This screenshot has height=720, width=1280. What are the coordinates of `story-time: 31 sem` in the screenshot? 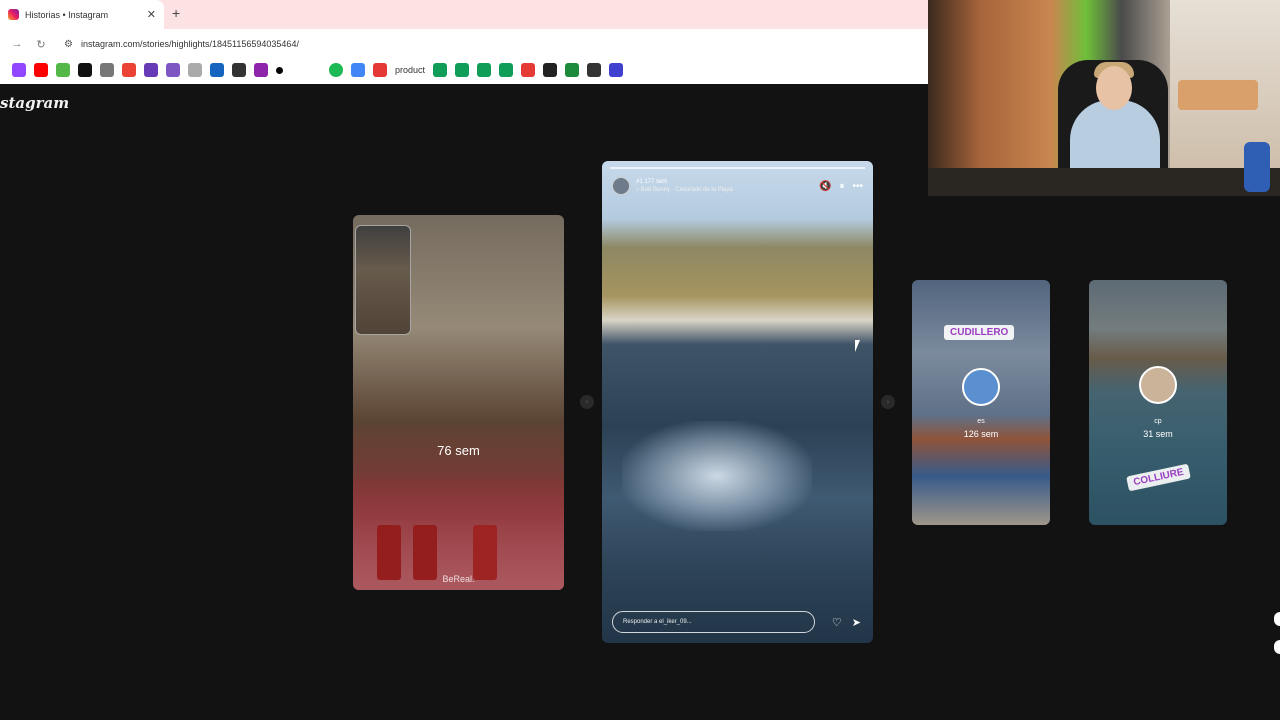 It's located at (1158, 434).